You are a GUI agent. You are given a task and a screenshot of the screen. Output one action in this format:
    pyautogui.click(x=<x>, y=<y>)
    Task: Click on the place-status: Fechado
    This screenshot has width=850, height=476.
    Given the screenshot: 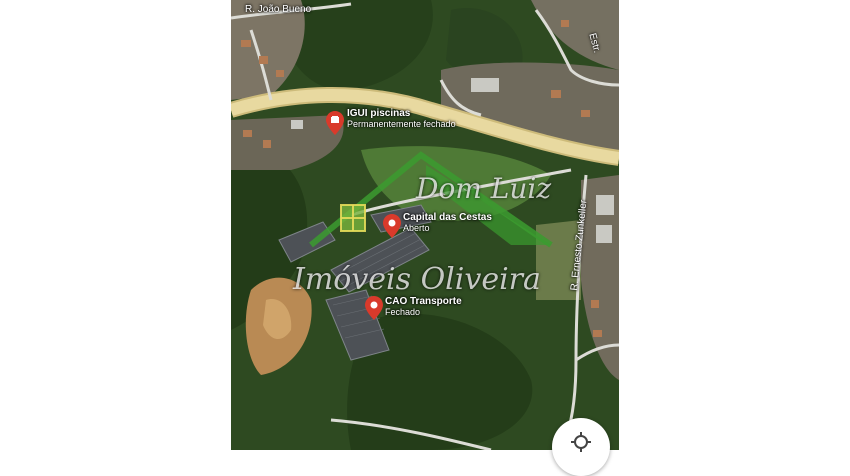 What is the action you would take?
    pyautogui.click(x=403, y=312)
    